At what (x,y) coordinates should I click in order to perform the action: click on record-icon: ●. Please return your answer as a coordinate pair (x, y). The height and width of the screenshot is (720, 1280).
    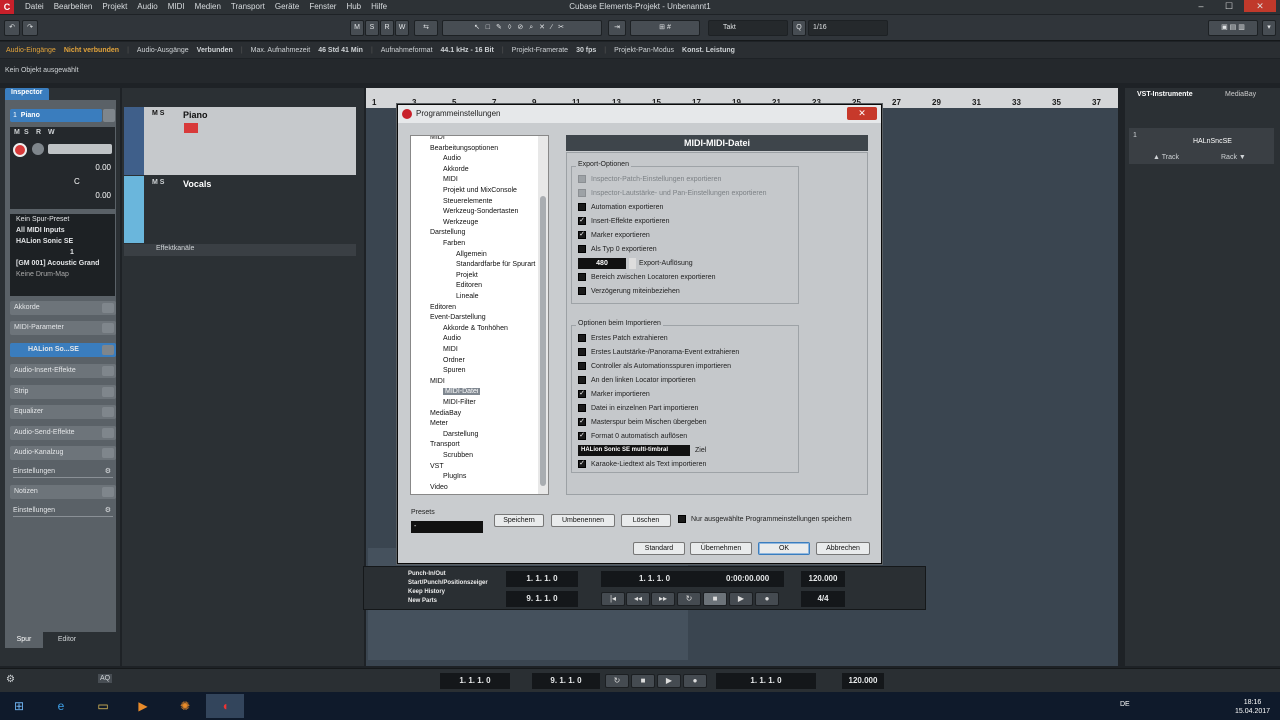
    Looking at the image, I should click on (695, 681).